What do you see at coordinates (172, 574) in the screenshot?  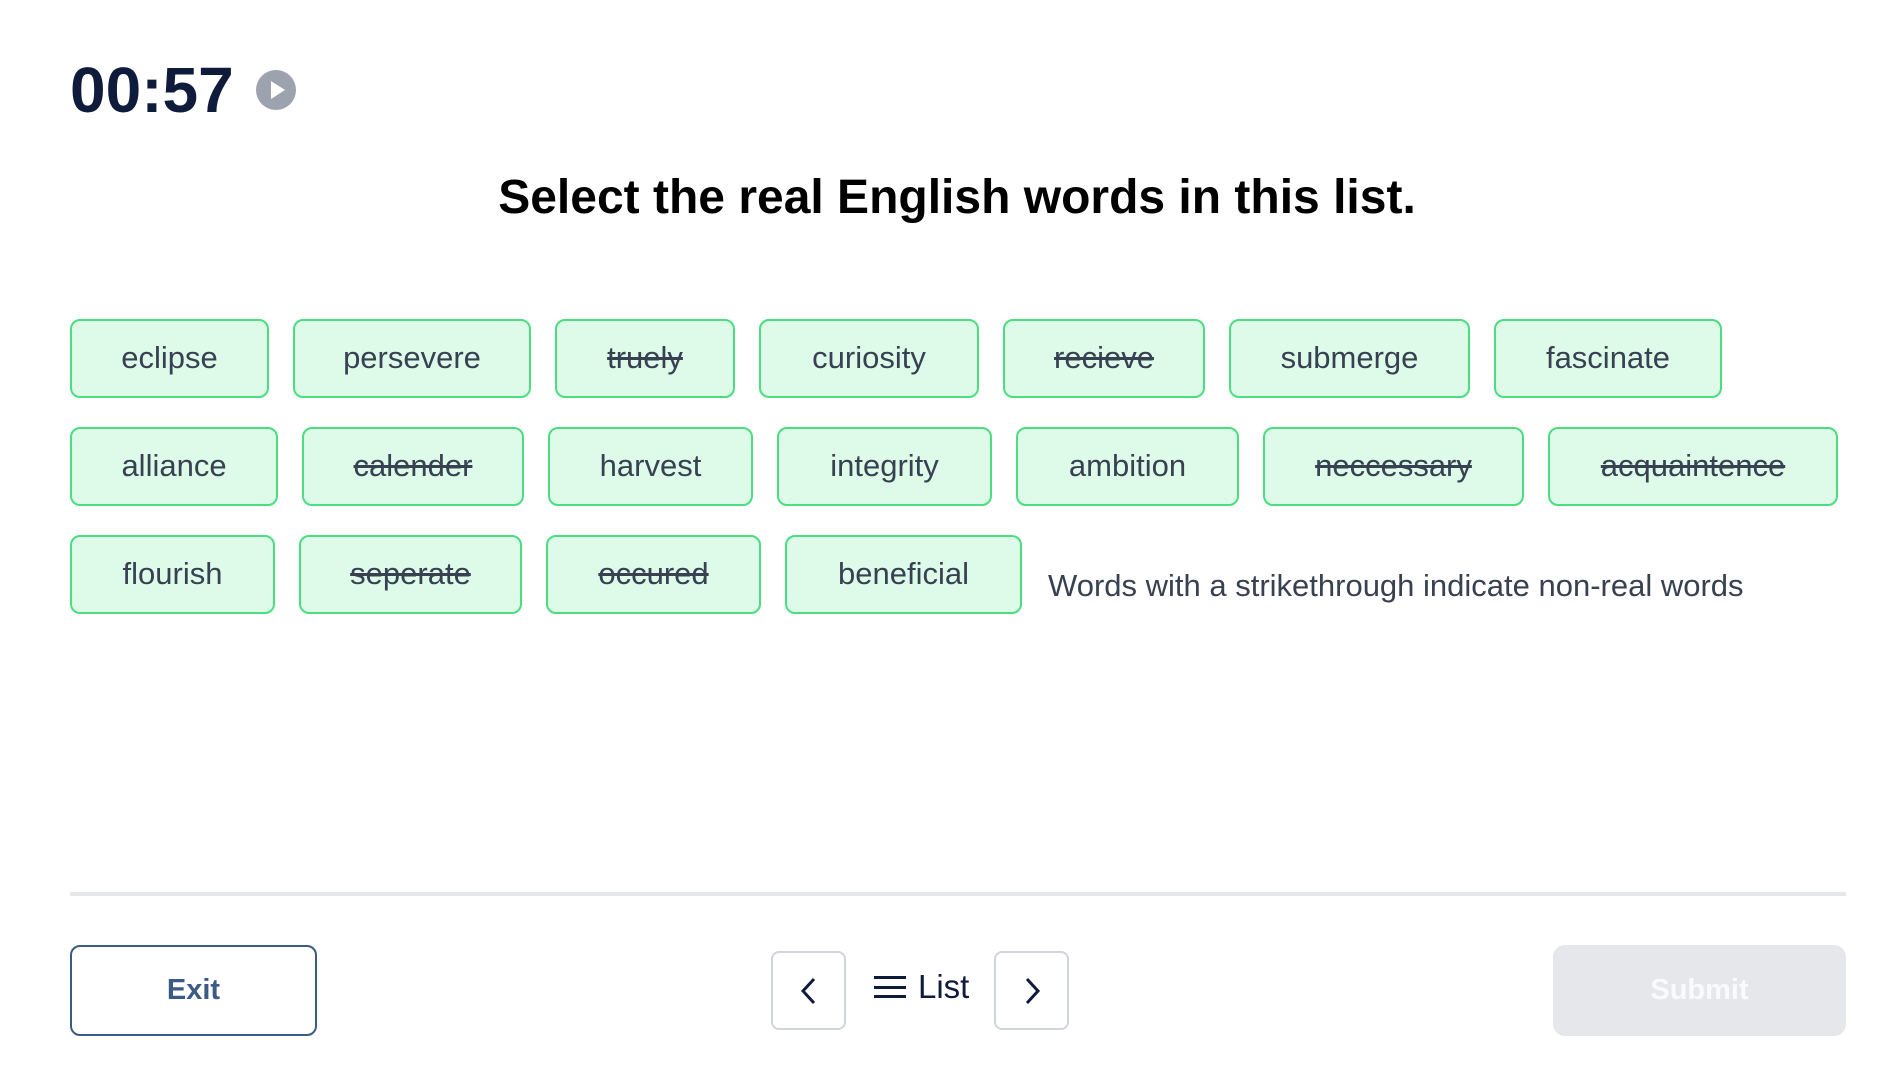 I see `word-chip: flourish` at bounding box center [172, 574].